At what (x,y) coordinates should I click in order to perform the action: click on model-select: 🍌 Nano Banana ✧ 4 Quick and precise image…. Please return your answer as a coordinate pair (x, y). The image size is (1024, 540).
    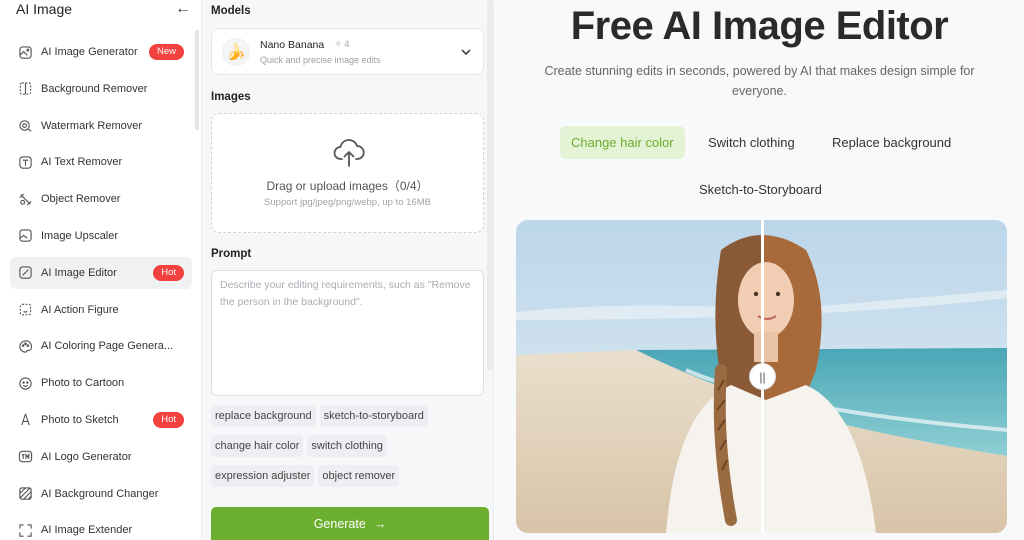
    Looking at the image, I should click on (347, 51).